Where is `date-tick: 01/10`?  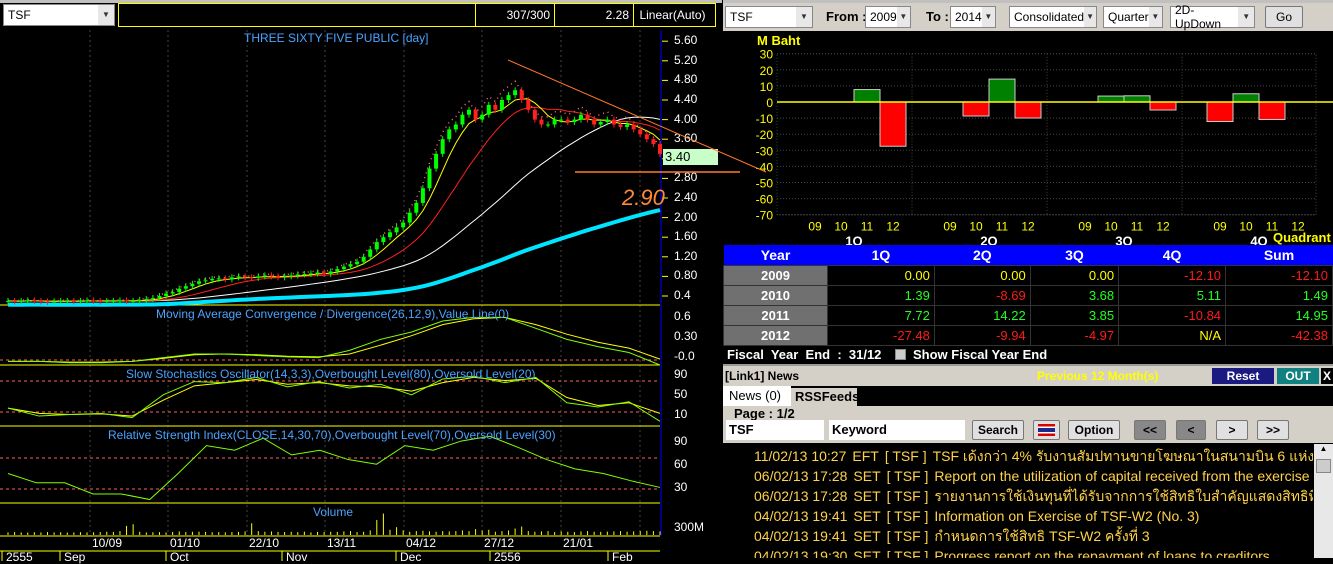 date-tick: 01/10 is located at coordinates (185, 543).